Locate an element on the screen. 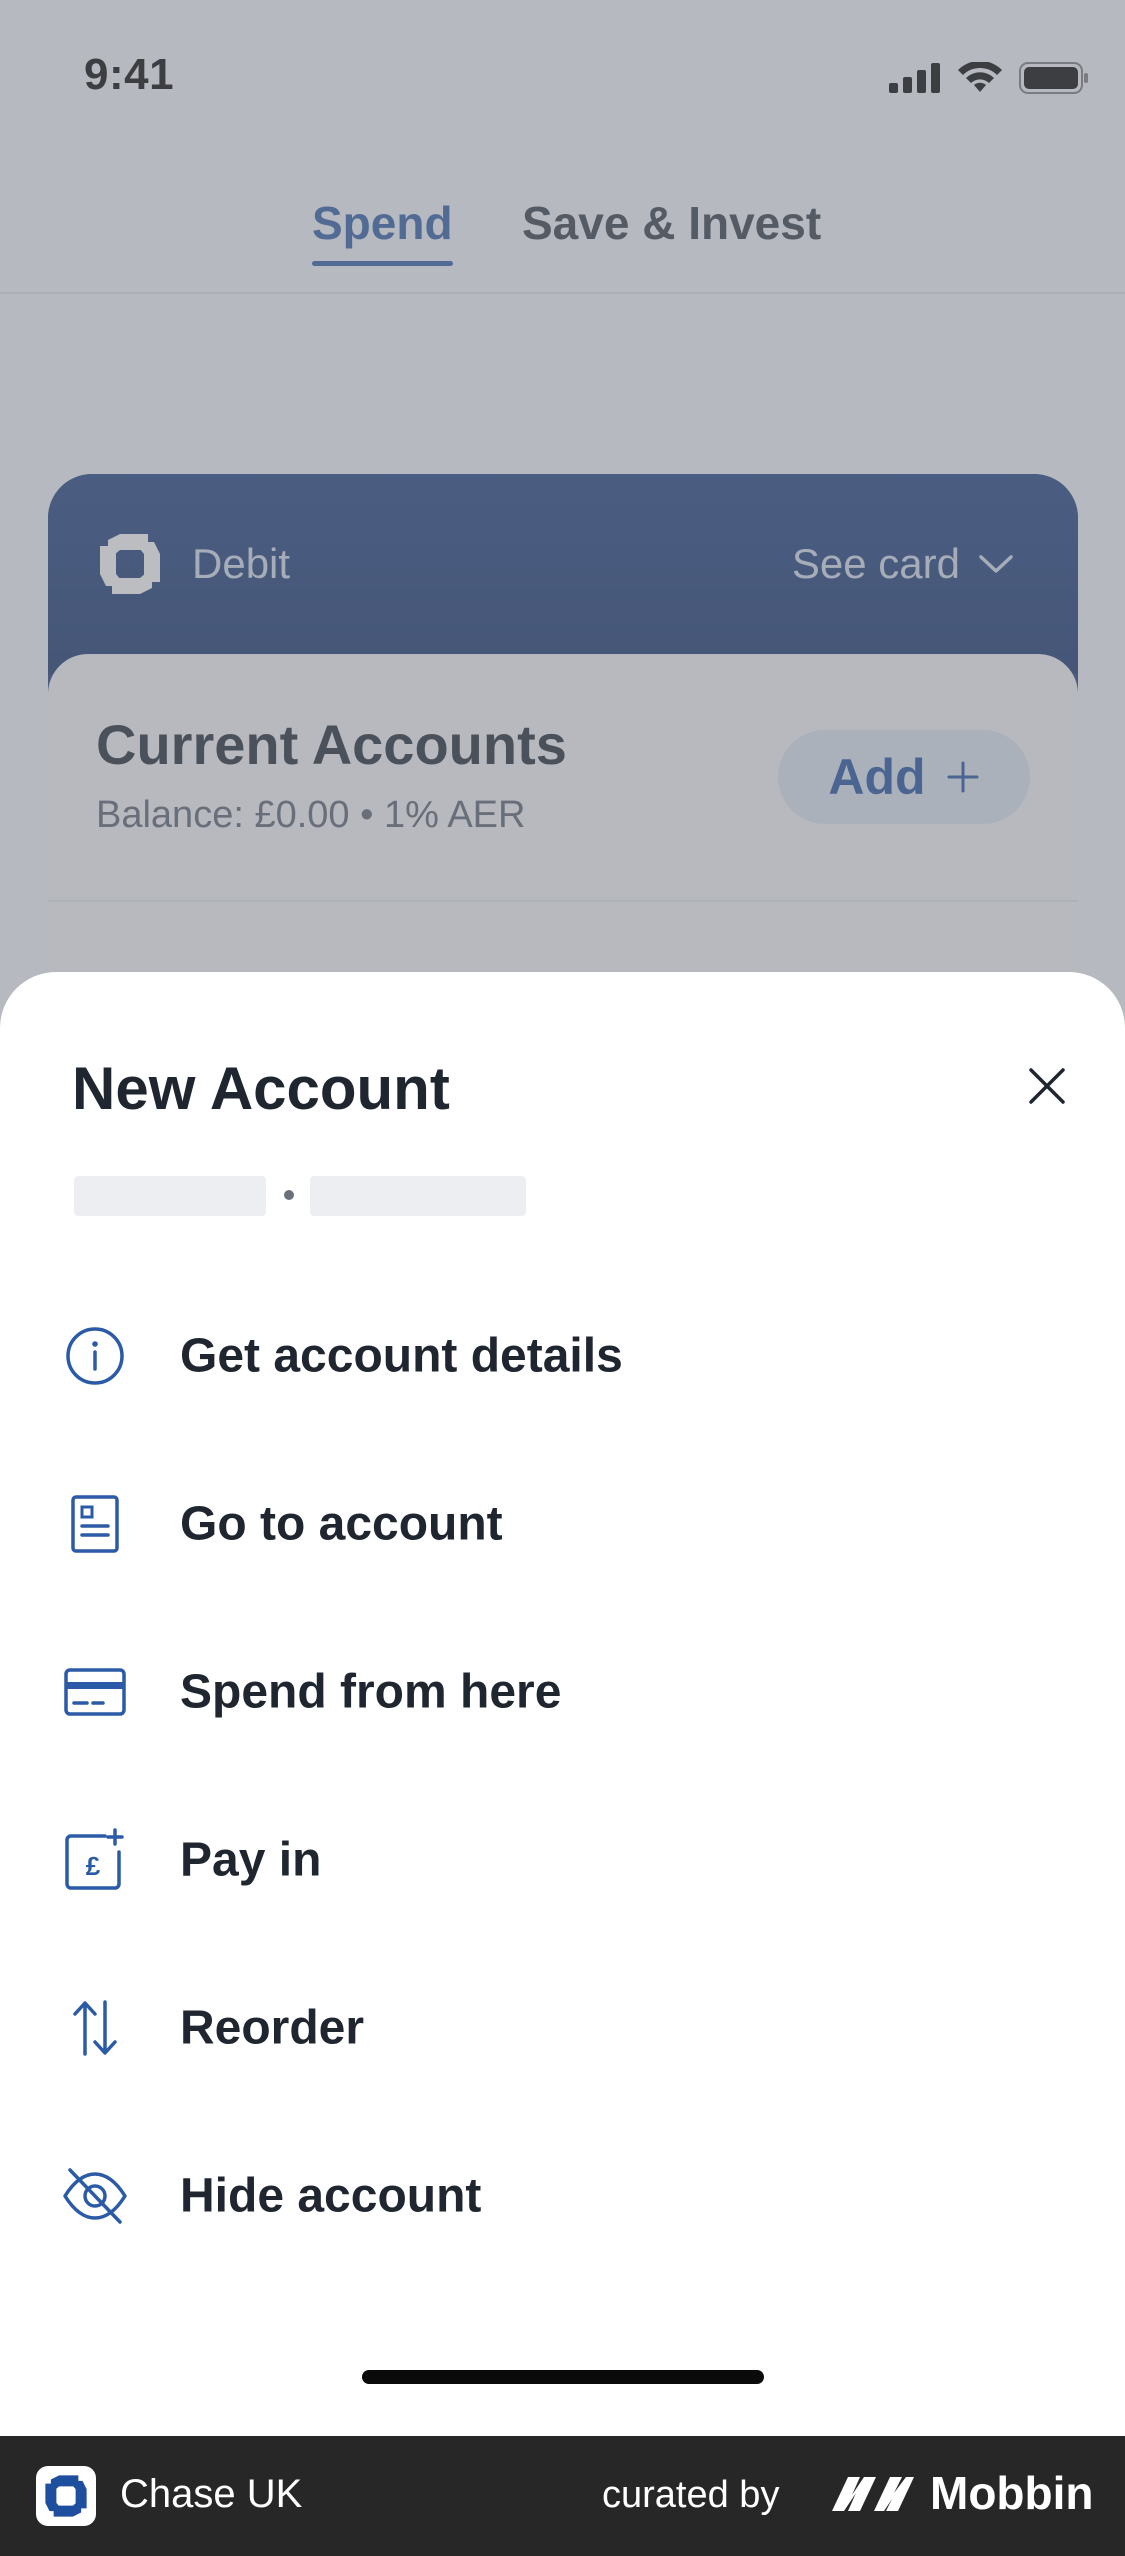 This screenshot has width=1125, height=2556. menu-item-label: Hide account is located at coordinates (331, 2196).